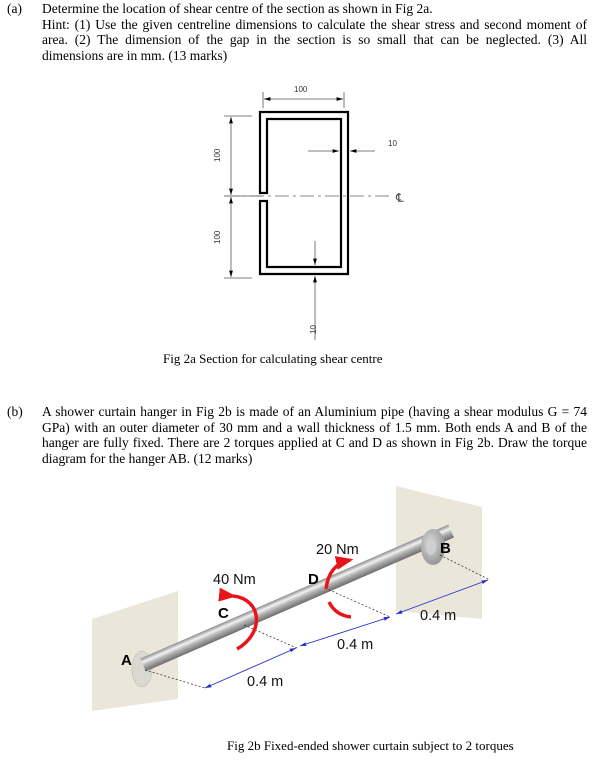 The height and width of the screenshot is (765, 608). What do you see at coordinates (445, 548) in the screenshot?
I see `label-point-b: B` at bounding box center [445, 548].